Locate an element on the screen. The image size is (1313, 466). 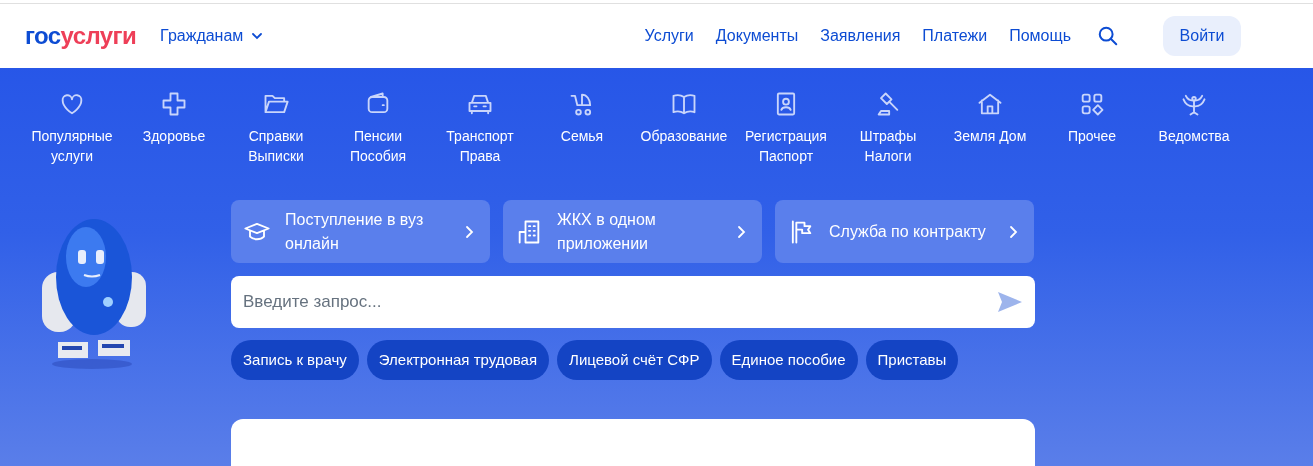
category-link: Прочее is located at coordinates (1092, 128).